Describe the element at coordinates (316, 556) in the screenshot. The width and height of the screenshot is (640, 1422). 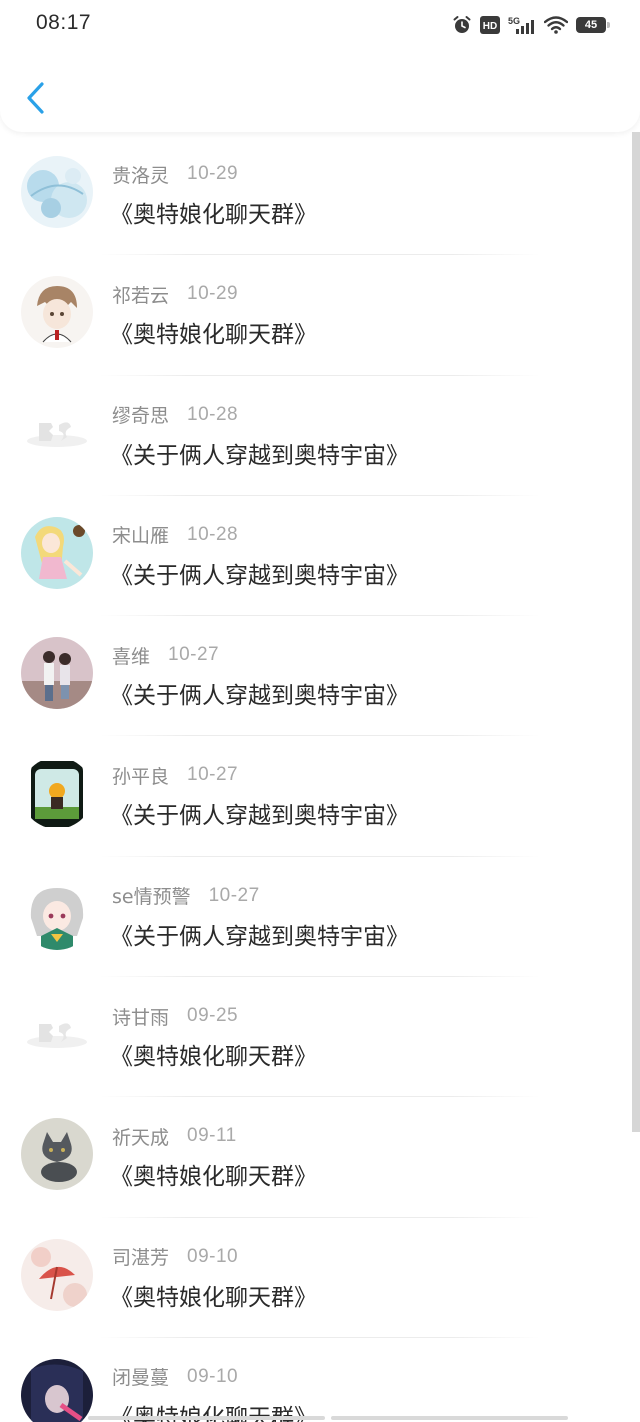
I see `list-item: 宋山雁 10-28 《关于俩人穿越到奥特宇宙》` at that location.